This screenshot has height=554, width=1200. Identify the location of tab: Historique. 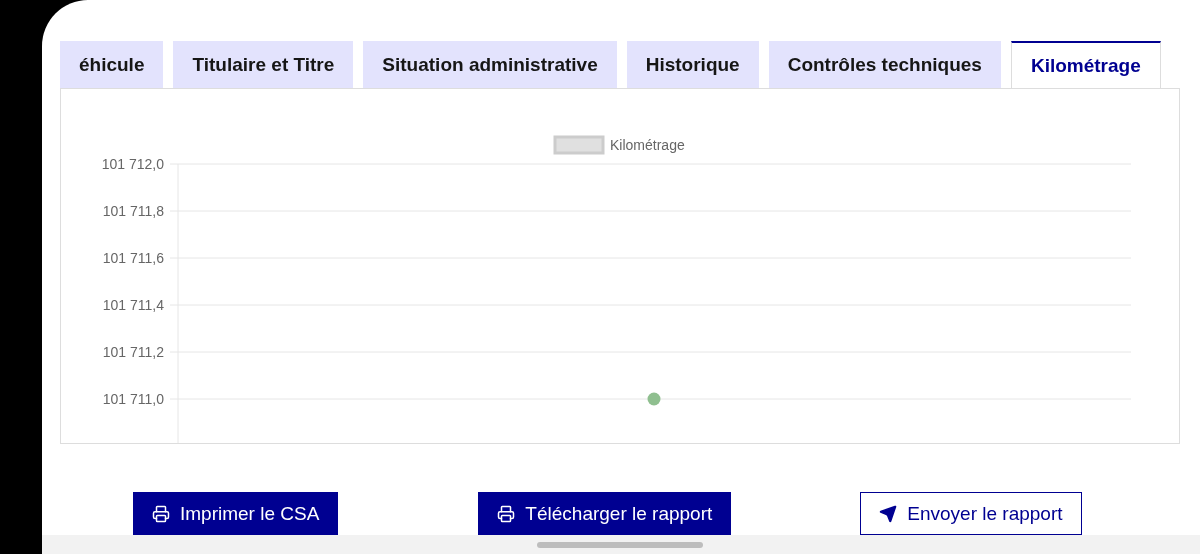
(692, 64).